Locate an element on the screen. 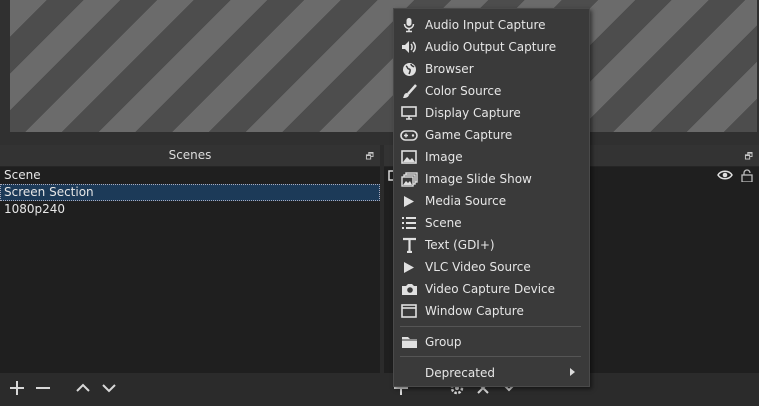  menu-item-media-source: Media Source is located at coordinates (491, 201).